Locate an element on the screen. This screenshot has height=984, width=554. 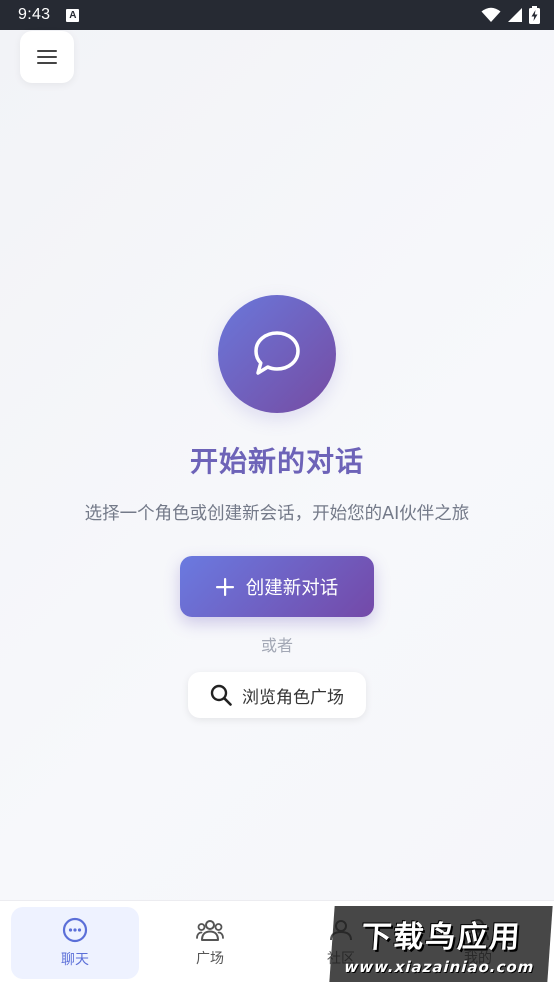
browse-characters-button: 浏览角色广场 is located at coordinates (277, 695).